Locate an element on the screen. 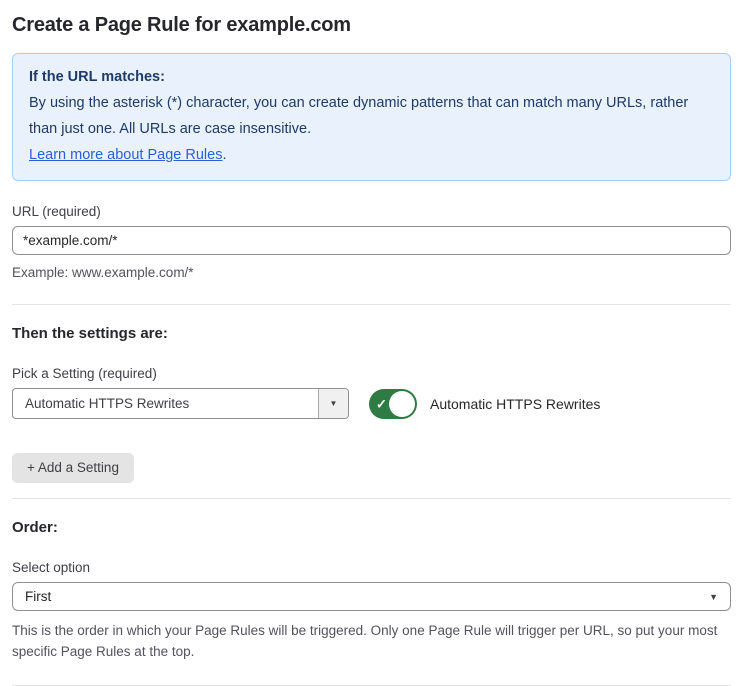 This screenshot has width=743, height=686. url-label: URL (required) is located at coordinates (56, 211).